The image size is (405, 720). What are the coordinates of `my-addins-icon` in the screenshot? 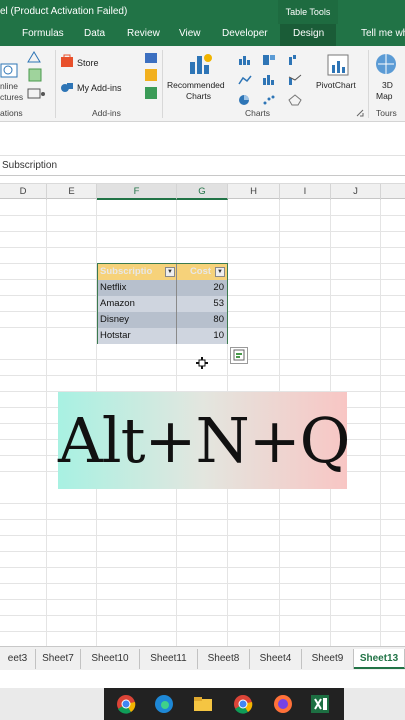 It's located at (67, 87).